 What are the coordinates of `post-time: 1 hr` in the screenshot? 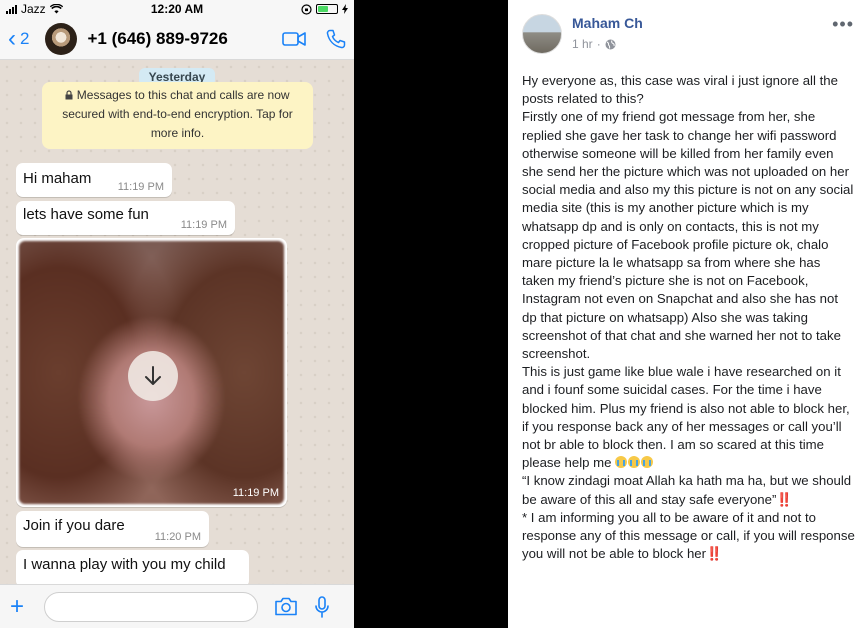 It's located at (582, 44).